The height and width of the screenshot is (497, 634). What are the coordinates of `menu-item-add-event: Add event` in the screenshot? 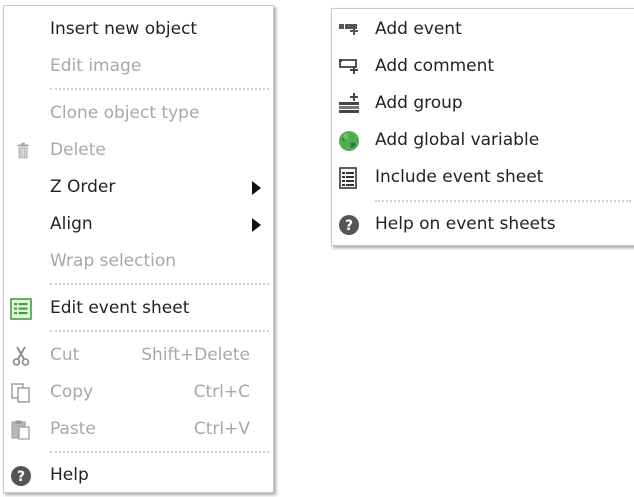 It's located at (483, 30).